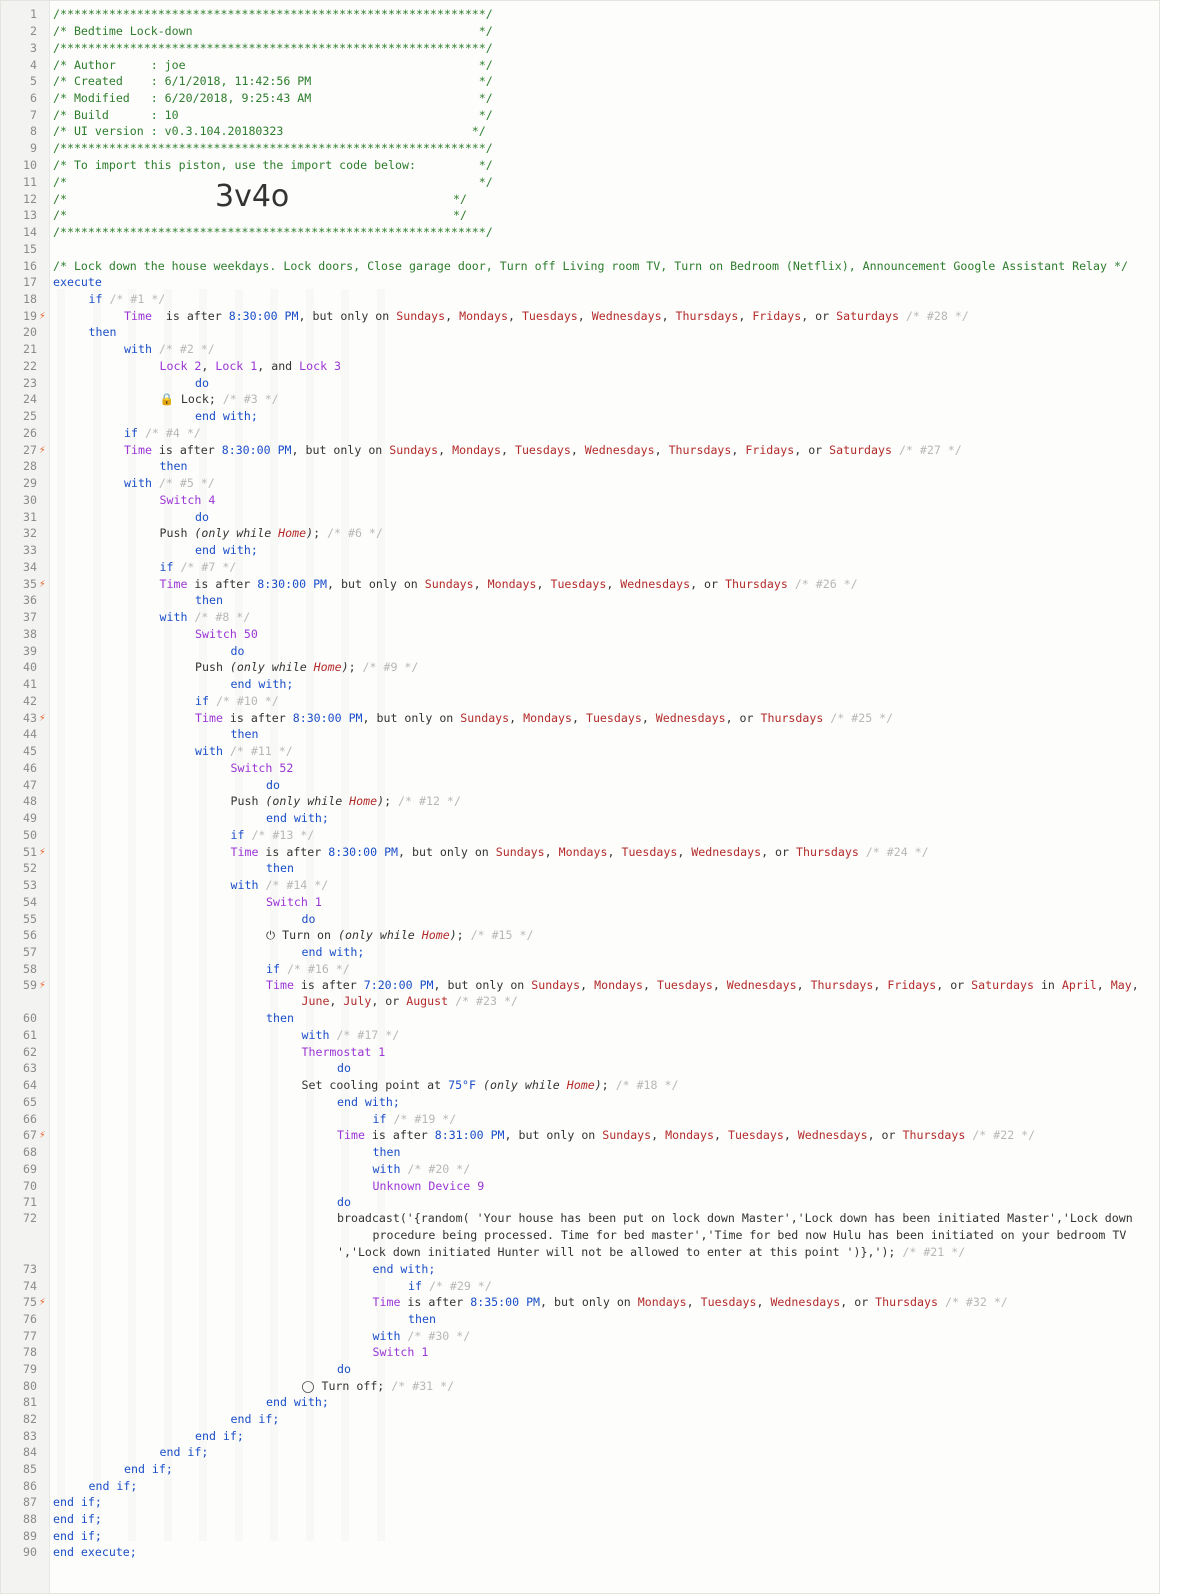 This screenshot has width=1178, height=1595. I want to click on piston-ui-version: /* UI version : v0.3.104.20180323 */, so click(269, 131).